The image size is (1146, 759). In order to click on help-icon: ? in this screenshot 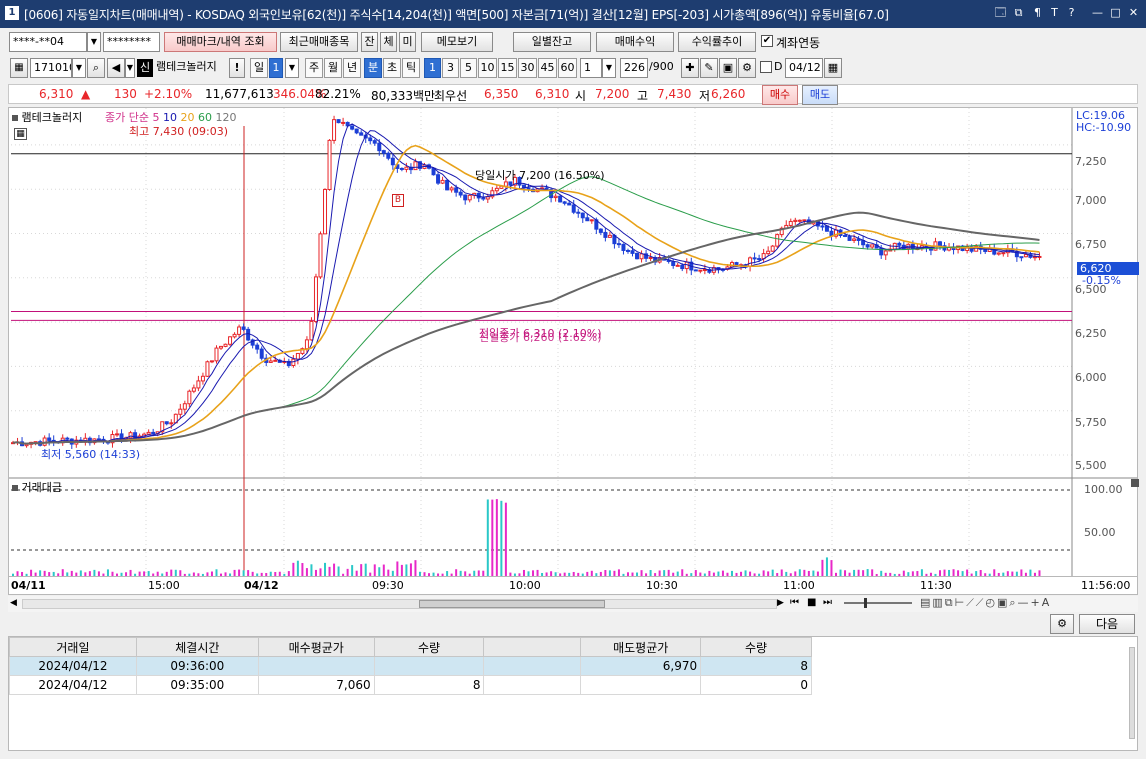, I will do `click(1071, 13)`.